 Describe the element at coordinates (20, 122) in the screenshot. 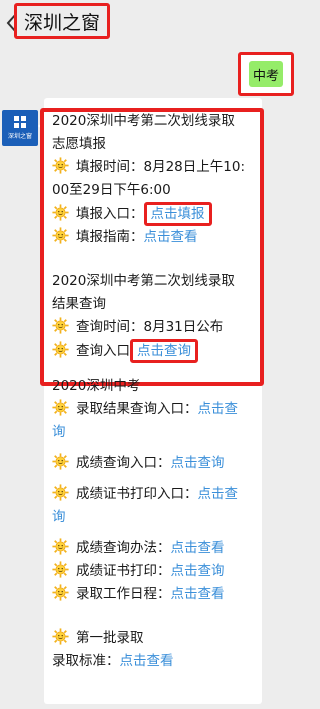

I see `avatar-logo-icon` at that location.